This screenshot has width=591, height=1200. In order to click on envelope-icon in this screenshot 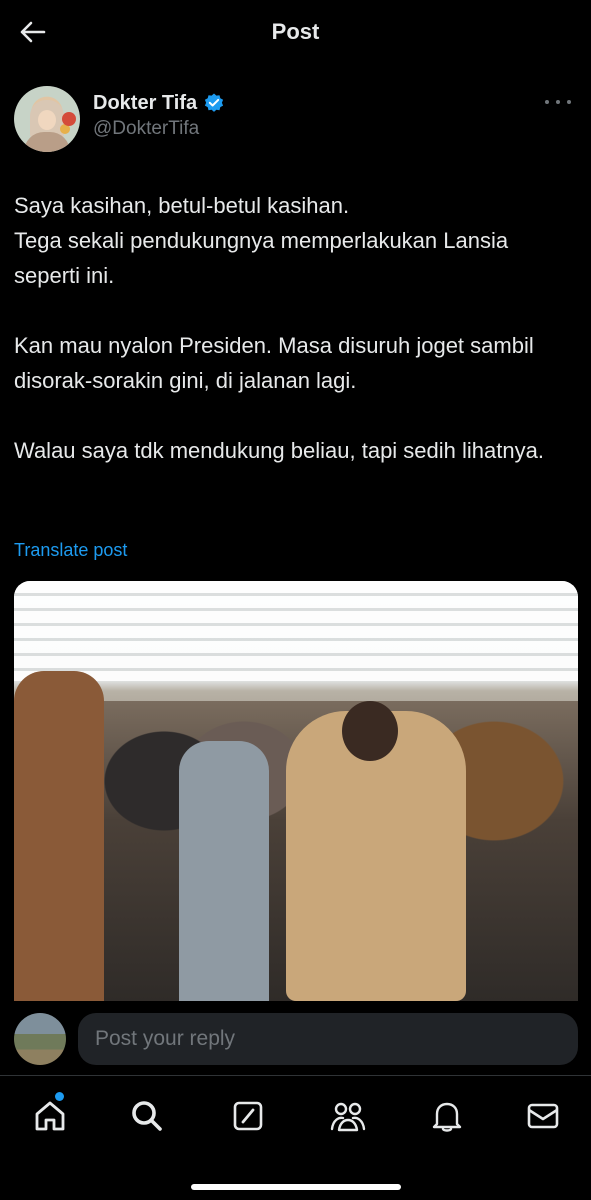, I will do `click(543, 1116)`.